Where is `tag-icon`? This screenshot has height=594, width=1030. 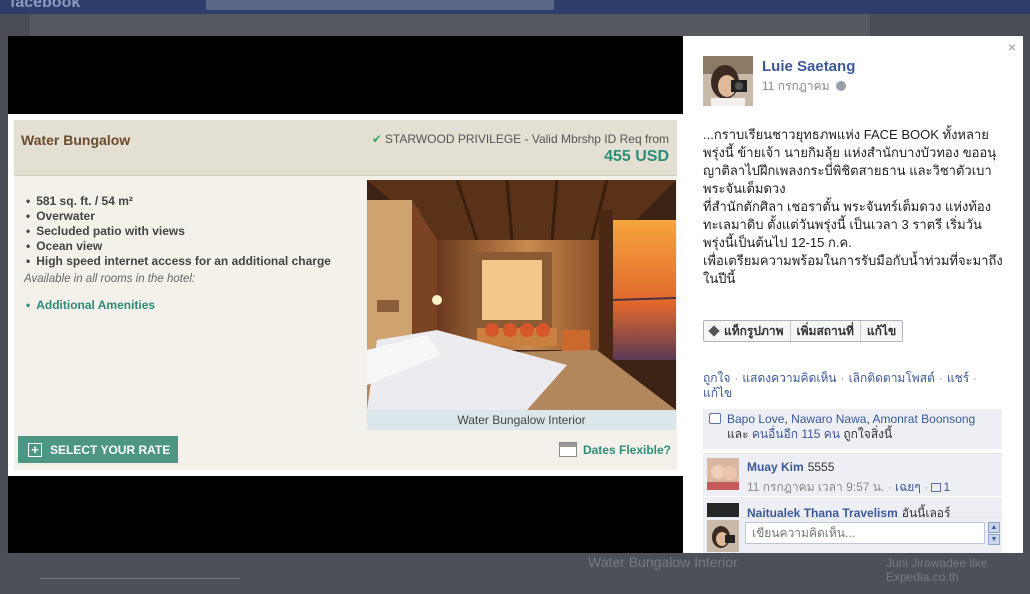
tag-icon is located at coordinates (714, 331).